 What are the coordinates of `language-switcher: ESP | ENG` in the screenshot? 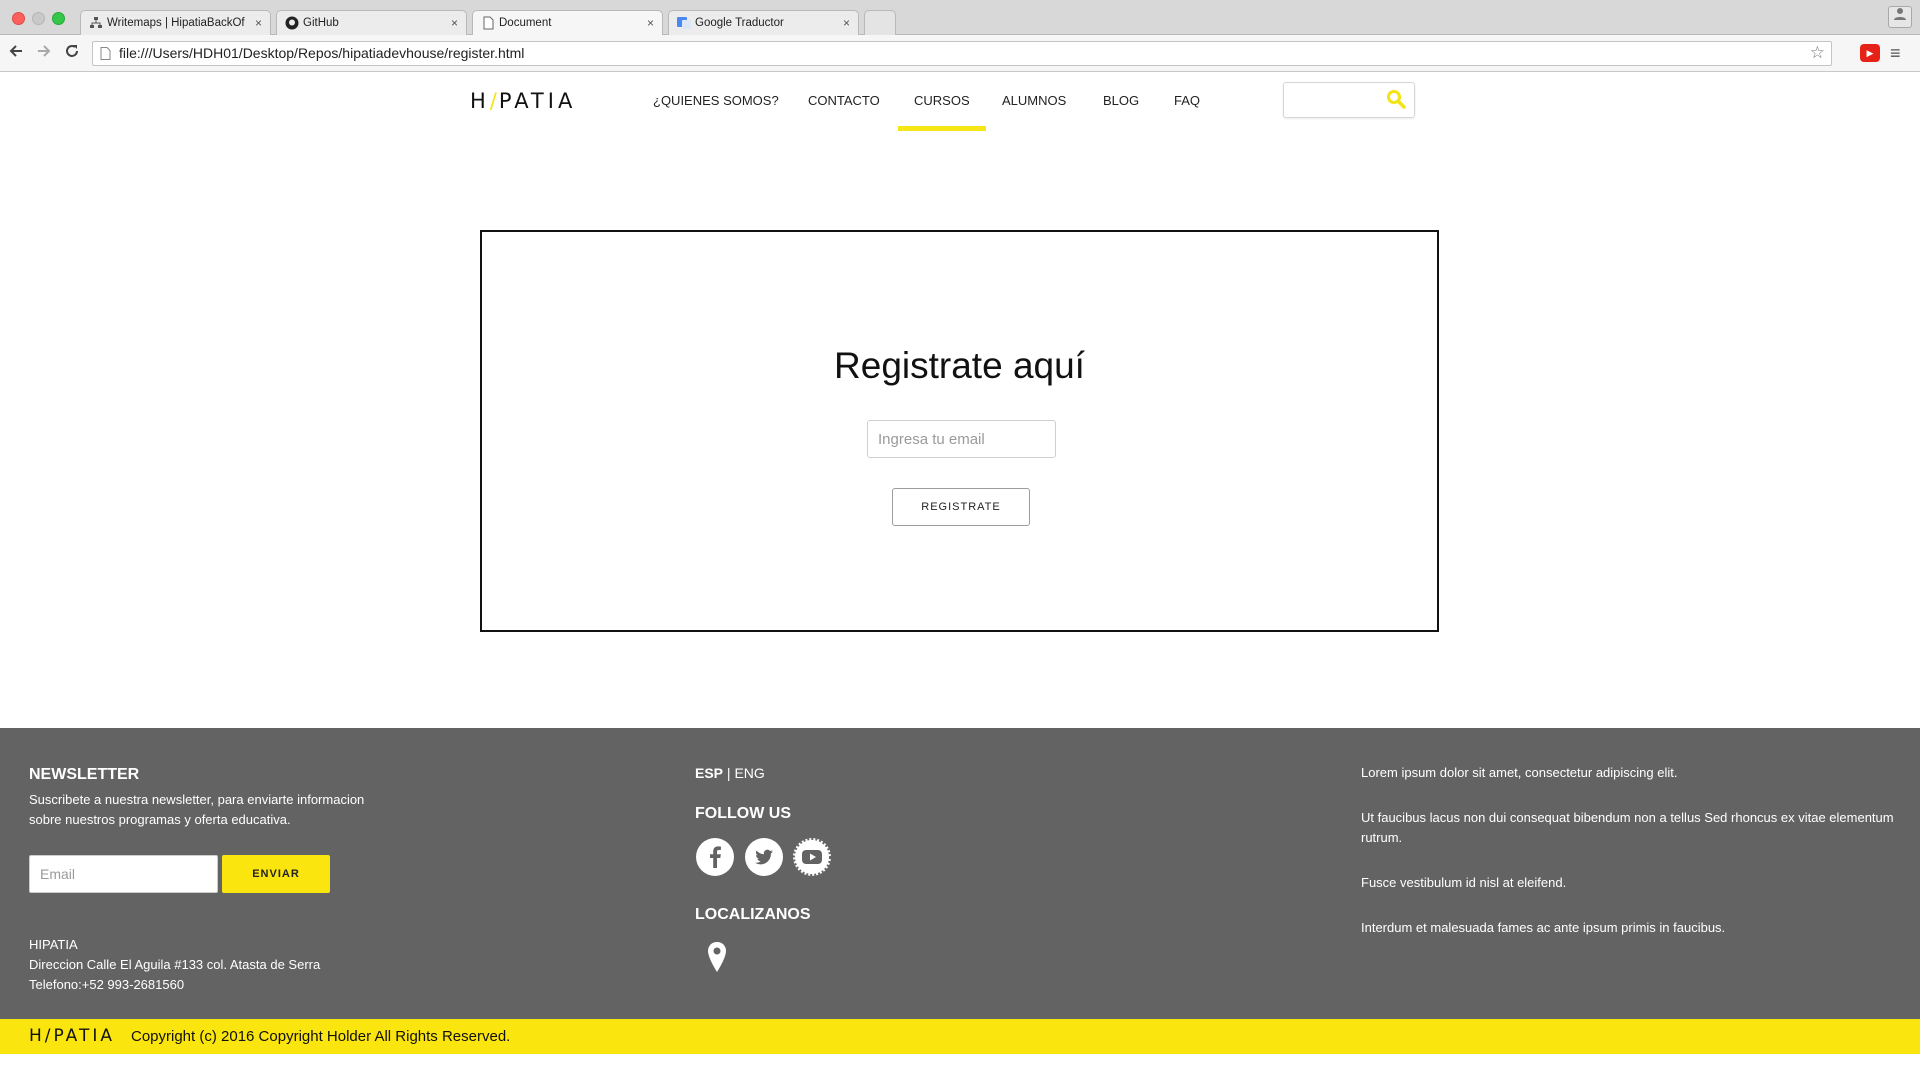 It's located at (730, 773).